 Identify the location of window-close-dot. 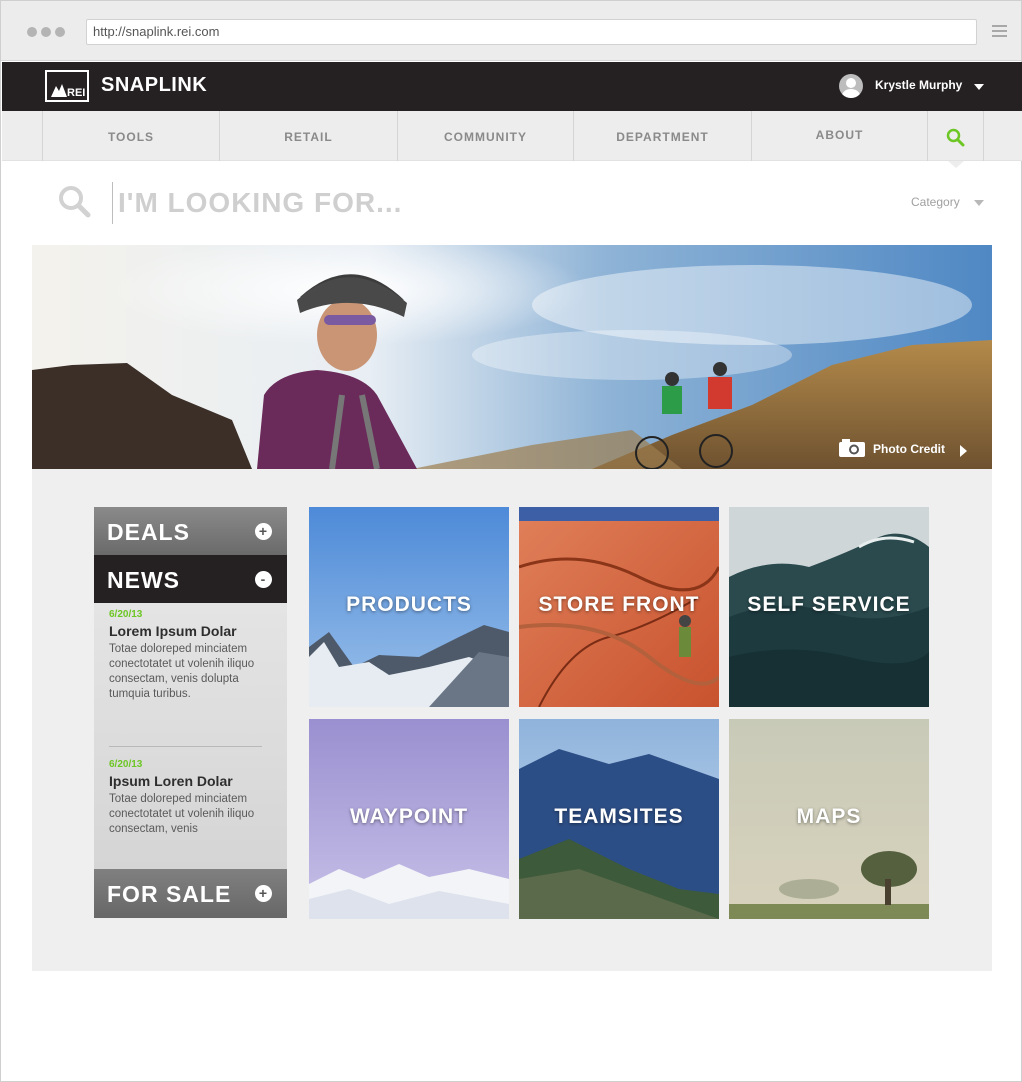
(32, 32).